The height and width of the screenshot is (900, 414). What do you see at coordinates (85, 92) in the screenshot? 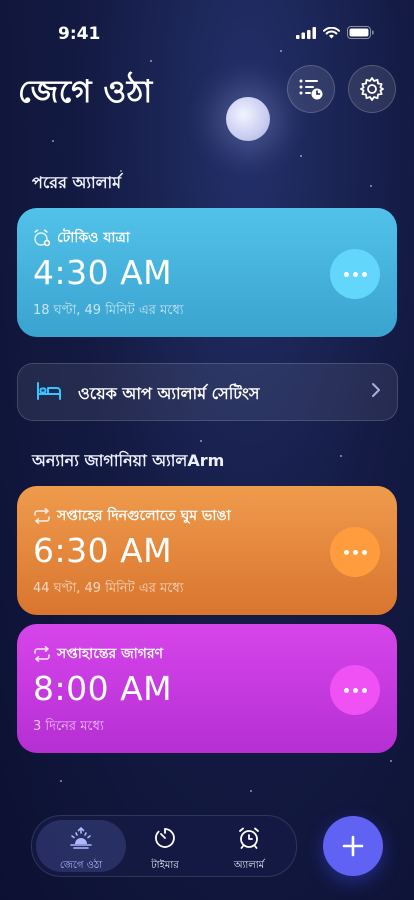
I see `page-title: জেগে ওঠা` at bounding box center [85, 92].